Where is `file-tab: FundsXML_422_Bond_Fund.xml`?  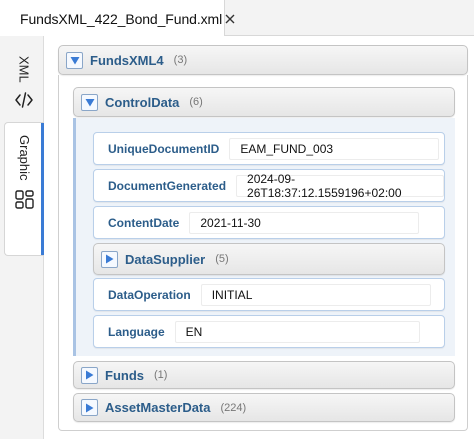 file-tab: FundsXML_422_Bond_Fund.xml is located at coordinates (117, 18).